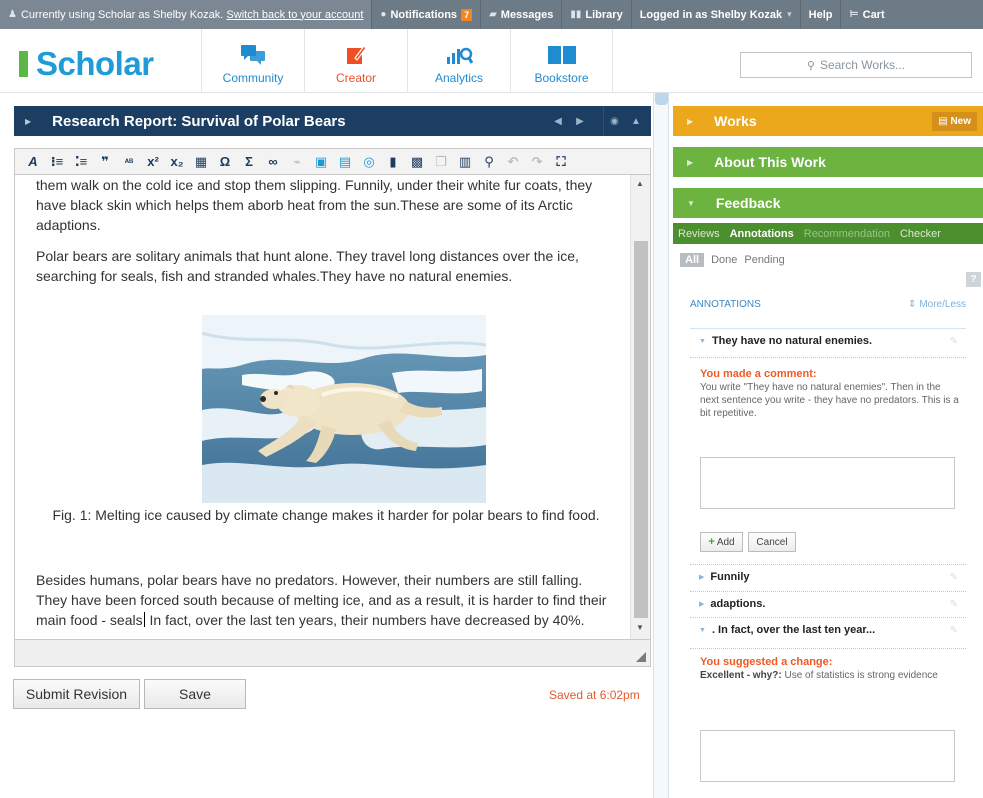 The image size is (983, 798). Describe the element at coordinates (105, 162) in the screenshot. I see `blockquote-icon: ❞` at that location.